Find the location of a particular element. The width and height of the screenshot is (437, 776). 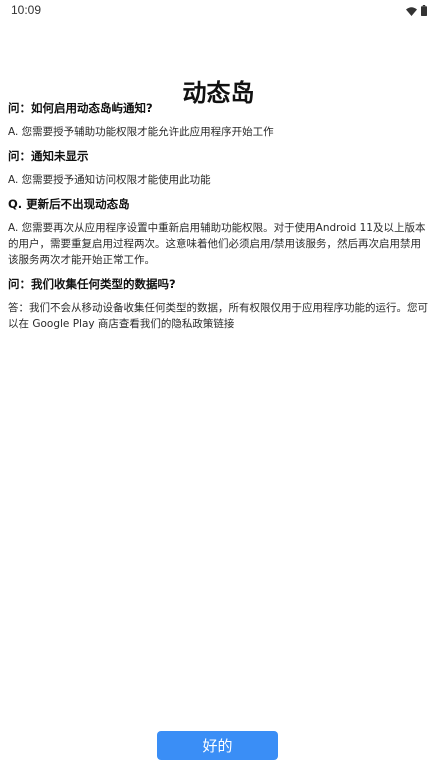

faq-item: 问：通知未显示 A. 您需要授予通知访问权限才能使用此功能 is located at coordinates (219, 168).